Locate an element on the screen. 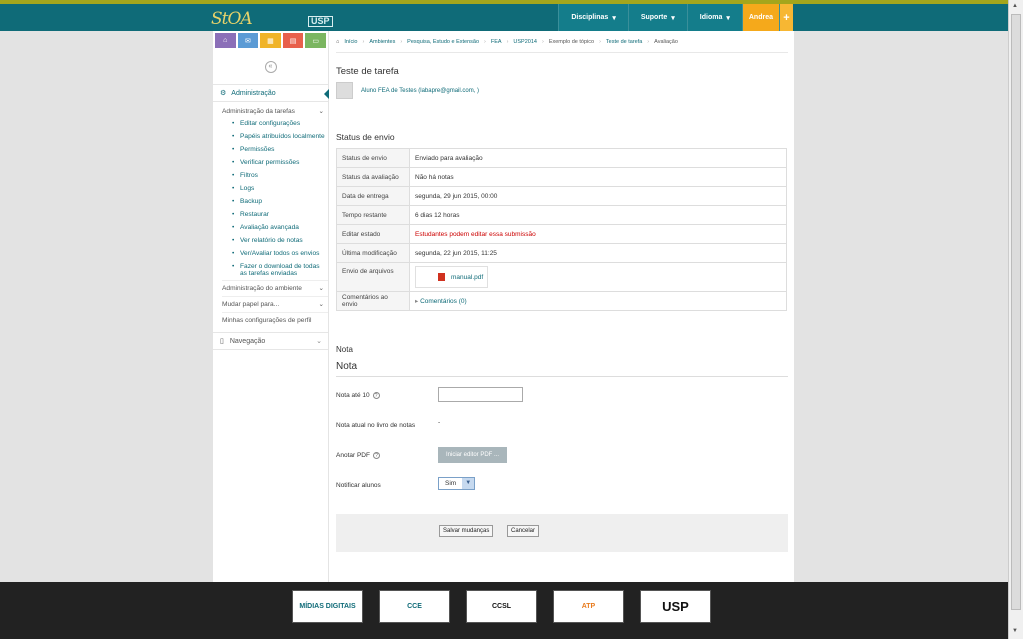 Image resolution: width=1023 pixels, height=639 pixels. top-nav: Disciplinas ▾ Suporte ▾ Idioma ▾ Andrea + is located at coordinates (675, 17).